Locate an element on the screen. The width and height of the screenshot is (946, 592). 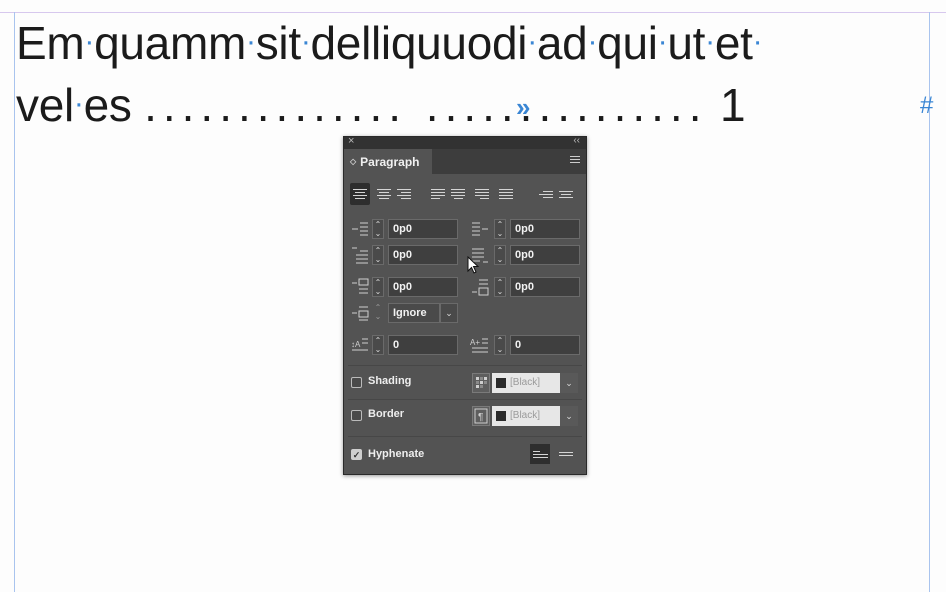
text-line-2: vel·es .............. ............... 1 is located at coordinates (381, 105).